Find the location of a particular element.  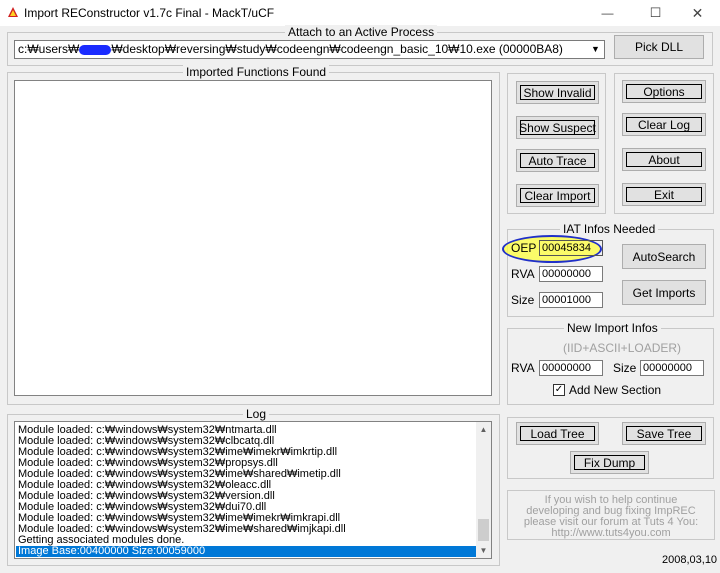

maximize-button: ☐ is located at coordinates (655, 13).